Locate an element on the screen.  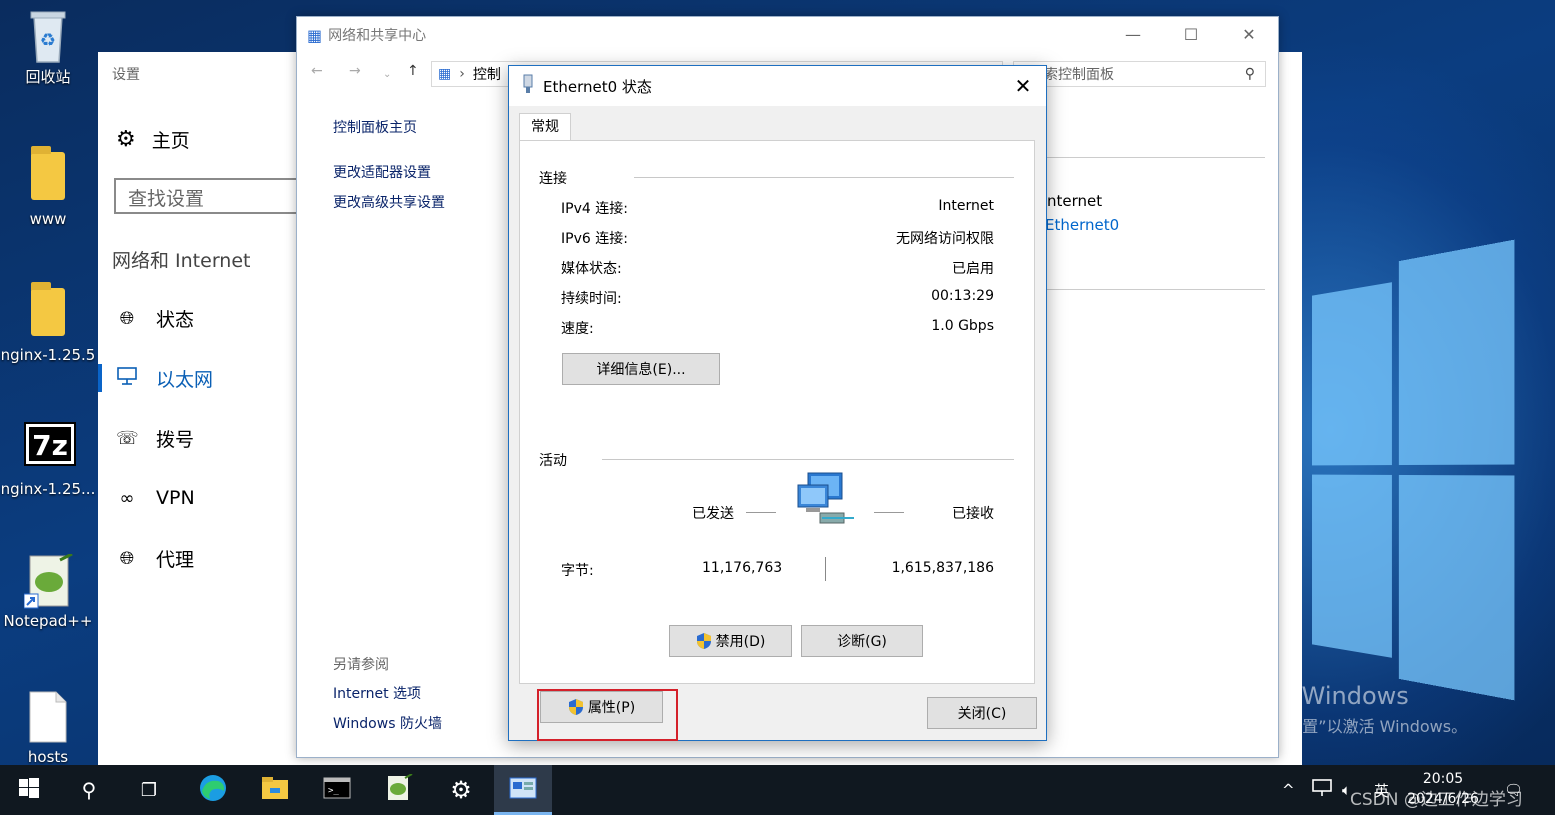
control-panel-home-link: 控制面板主页 is located at coordinates (375, 127).